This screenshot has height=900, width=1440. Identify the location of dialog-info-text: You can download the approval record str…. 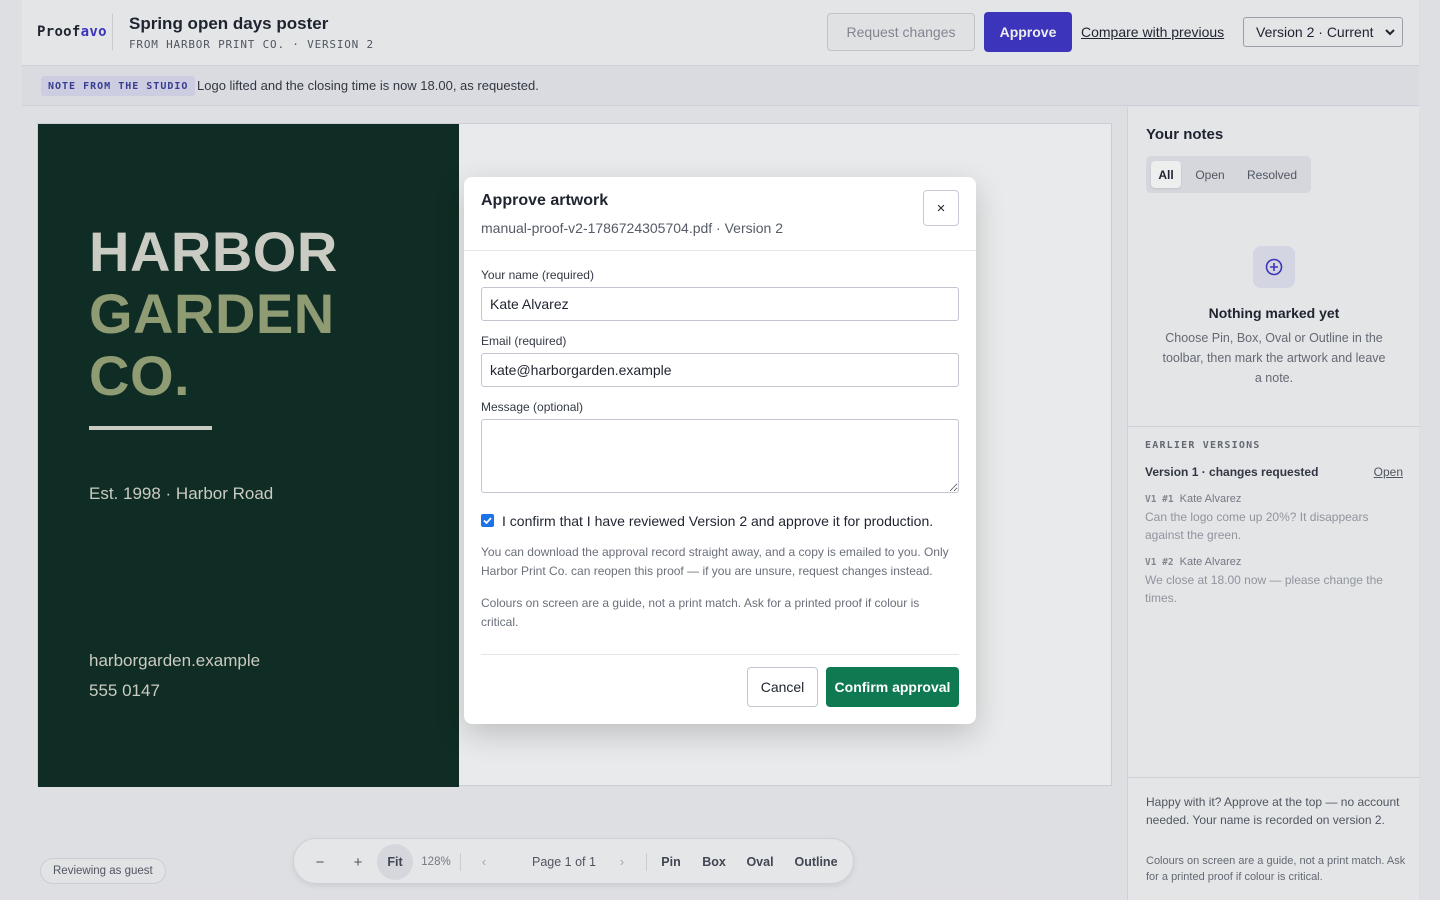
(715, 561).